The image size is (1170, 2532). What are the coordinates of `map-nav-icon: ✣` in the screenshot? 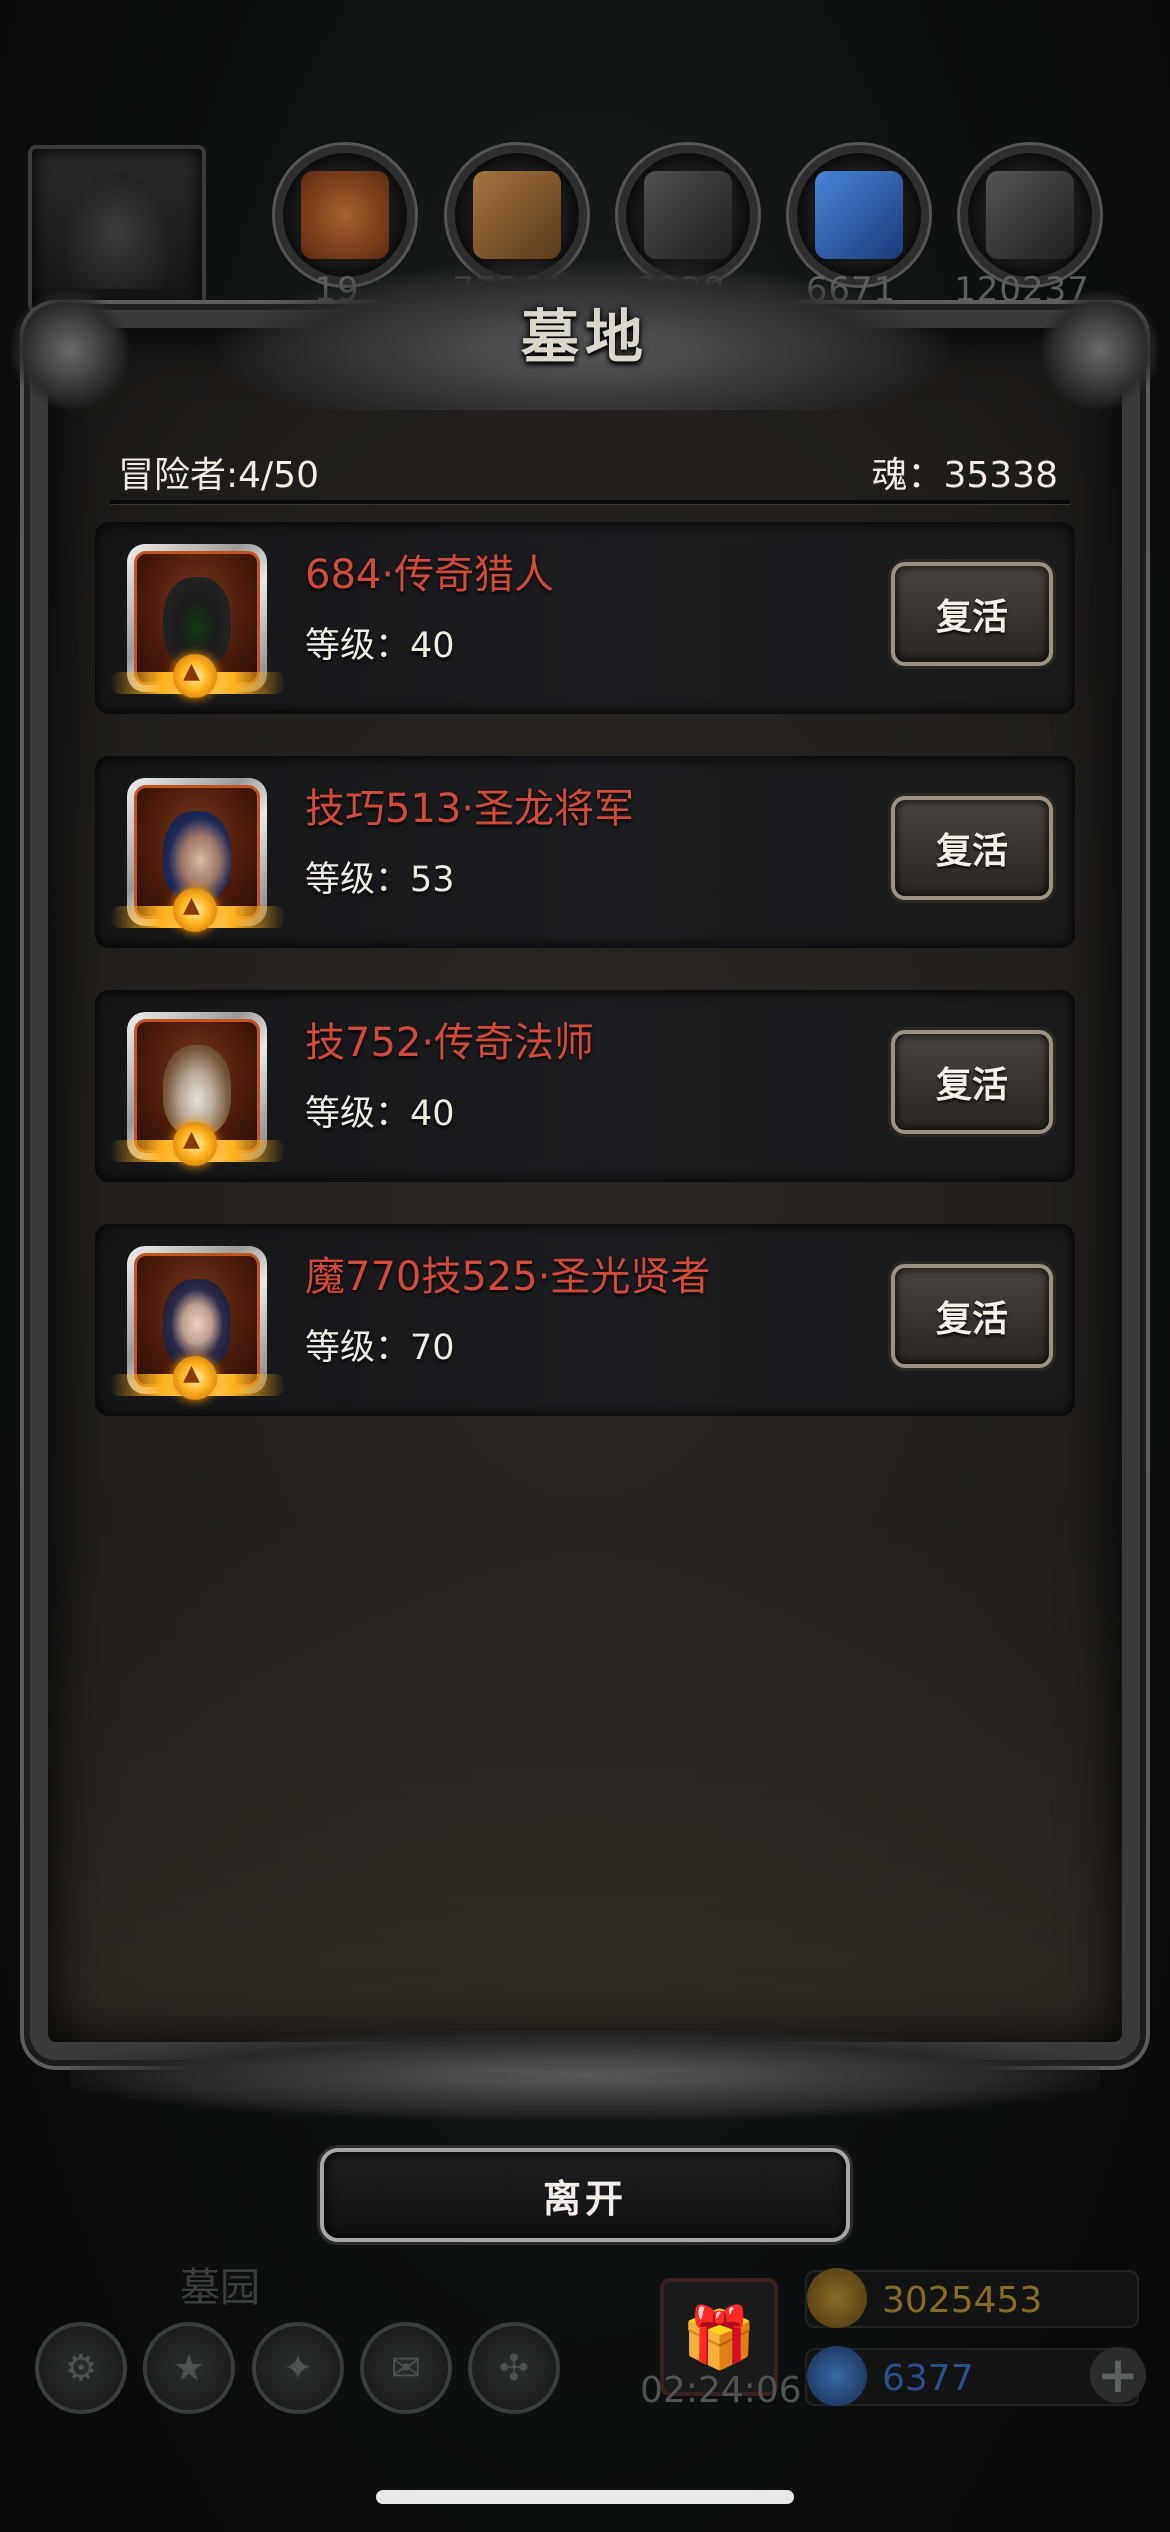 It's located at (514, 2368).